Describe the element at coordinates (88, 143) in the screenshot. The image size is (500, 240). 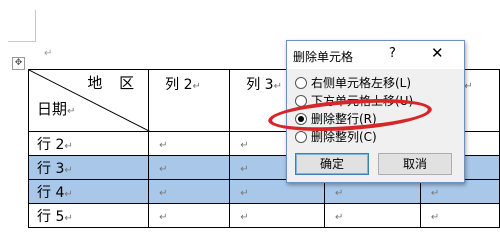
I see `row-header-2: 行 2↵` at that location.